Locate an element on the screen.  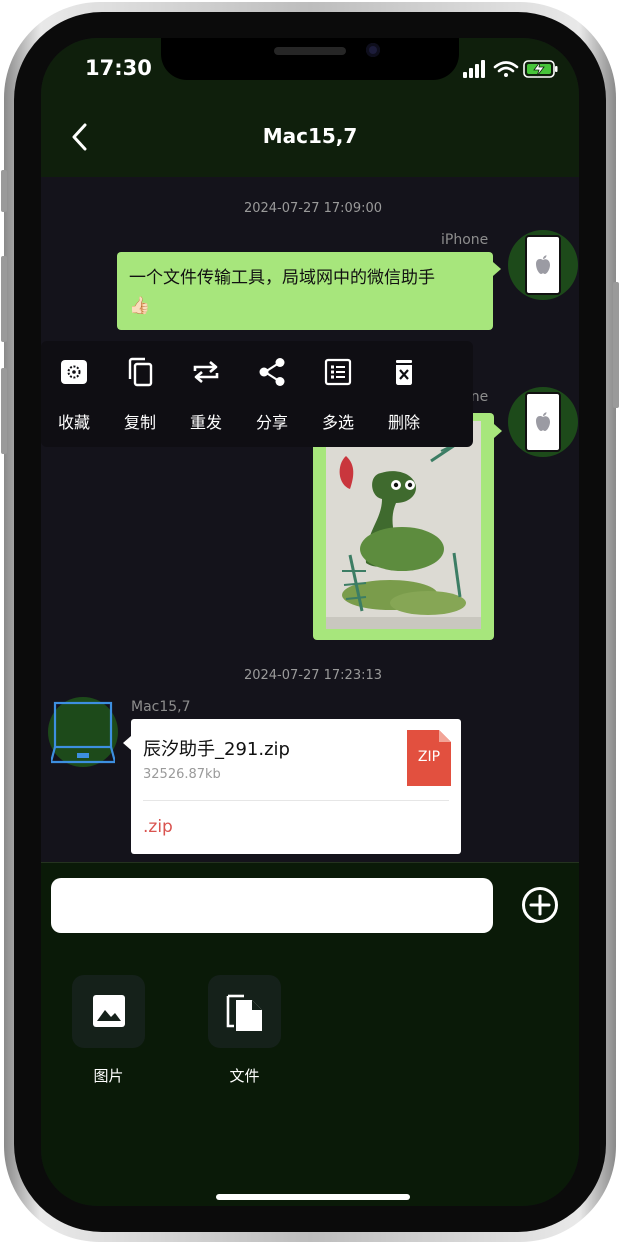
add-circle-icon is located at coordinates (540, 905).